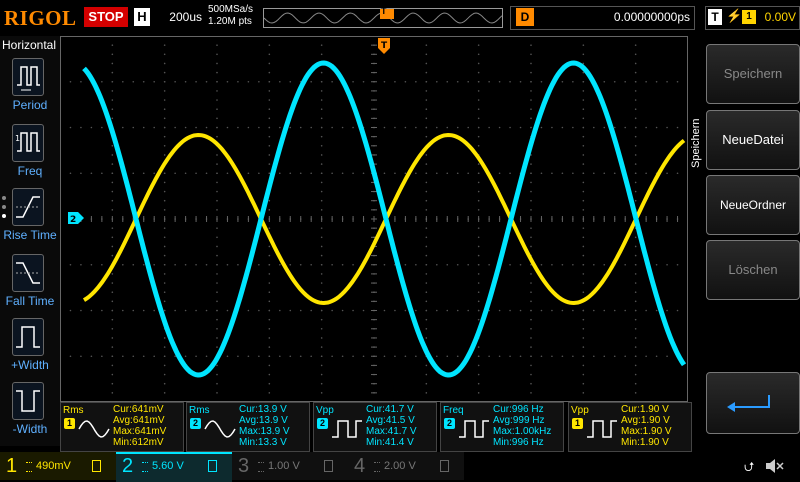 This screenshot has width=800, height=482. What do you see at coordinates (284, 466) in the screenshot?
I see `channel-scale: 1.00 V` at bounding box center [284, 466].